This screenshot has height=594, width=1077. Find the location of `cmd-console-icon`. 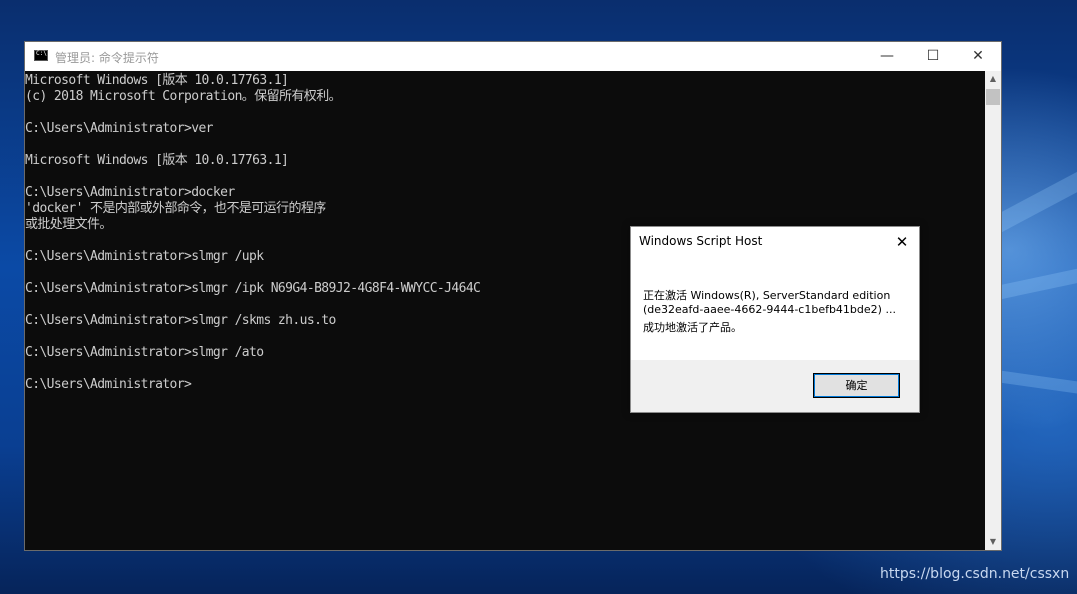

cmd-console-icon is located at coordinates (41, 55).